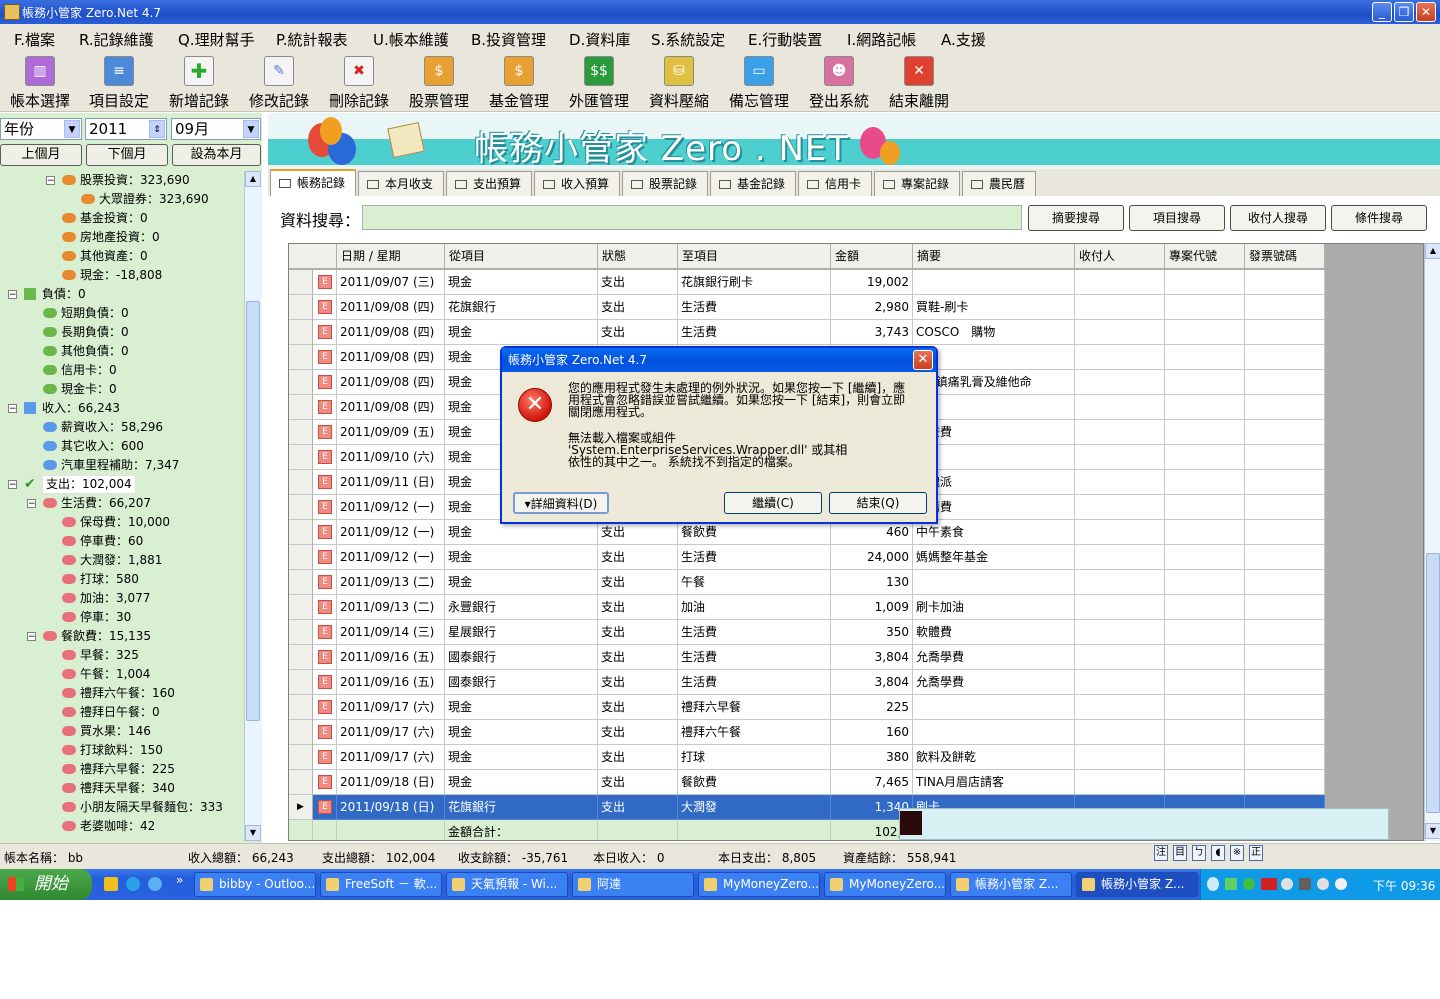  What do you see at coordinates (1278, 218) in the screenshot?
I see `payee-search-button: 收付人搜尋` at bounding box center [1278, 218].